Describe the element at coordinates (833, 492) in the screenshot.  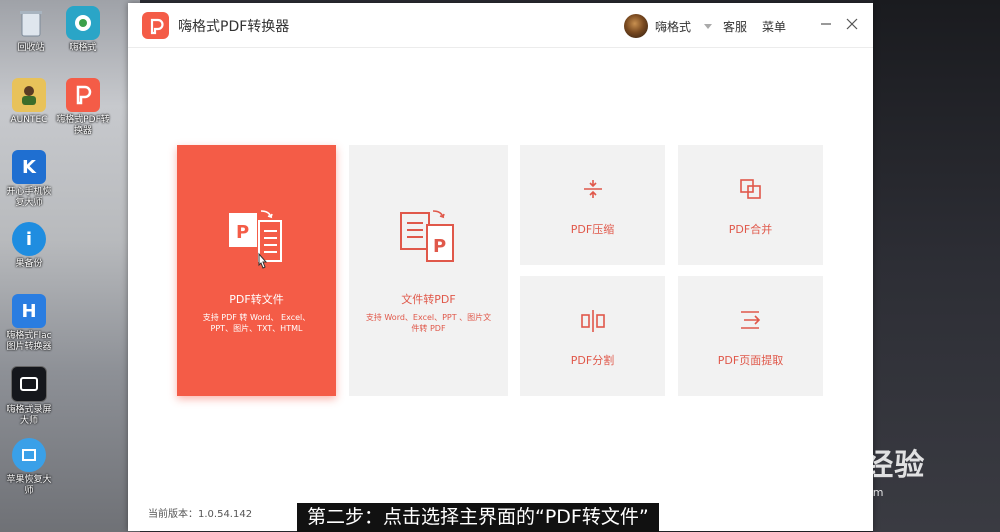
I see `watermark-url: jingyan.baidu.com` at that location.